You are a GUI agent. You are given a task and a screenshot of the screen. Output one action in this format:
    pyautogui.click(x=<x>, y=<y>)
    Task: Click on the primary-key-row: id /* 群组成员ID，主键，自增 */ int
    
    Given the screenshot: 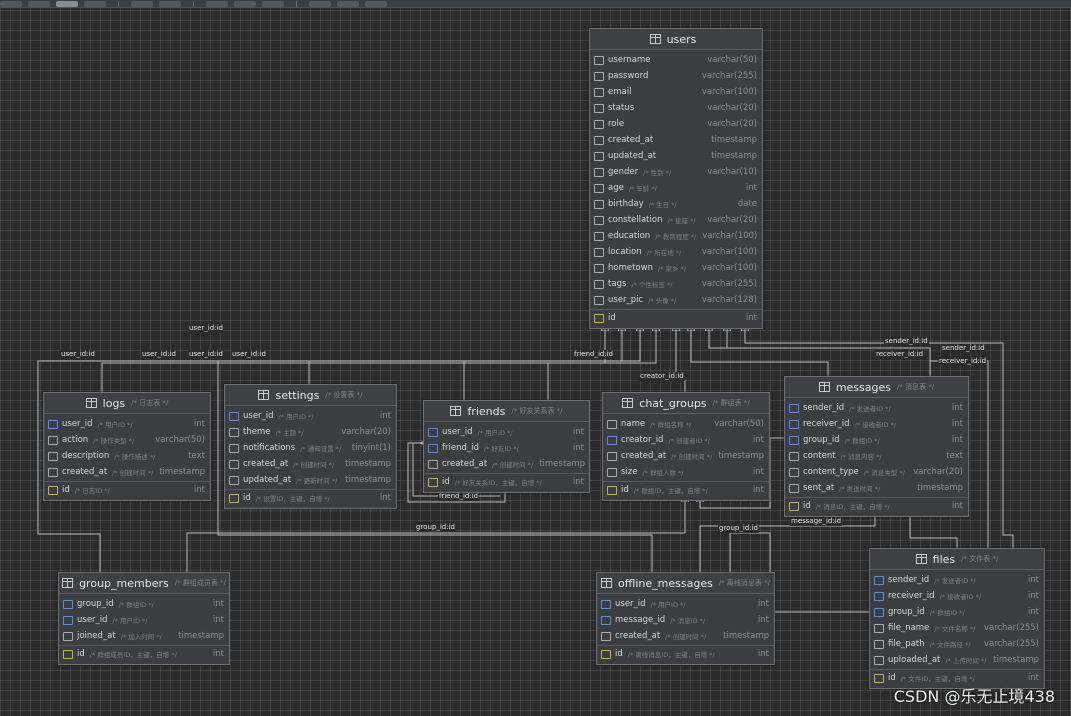 What is the action you would take?
    pyautogui.click(x=144, y=653)
    